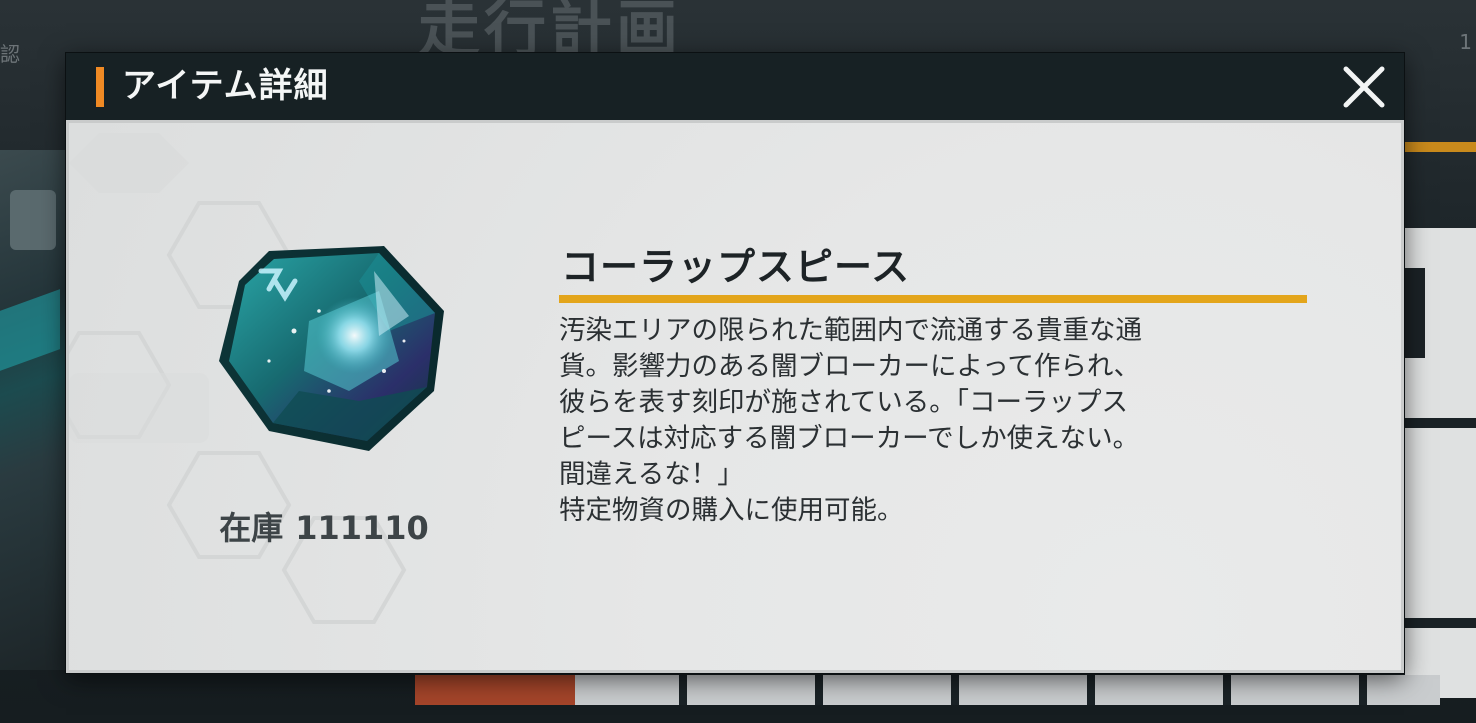  Describe the element at coordinates (850, 330) in the screenshot. I see `description-line: 汚染エリアの限られた範囲内で流通する貴重な通` at that location.